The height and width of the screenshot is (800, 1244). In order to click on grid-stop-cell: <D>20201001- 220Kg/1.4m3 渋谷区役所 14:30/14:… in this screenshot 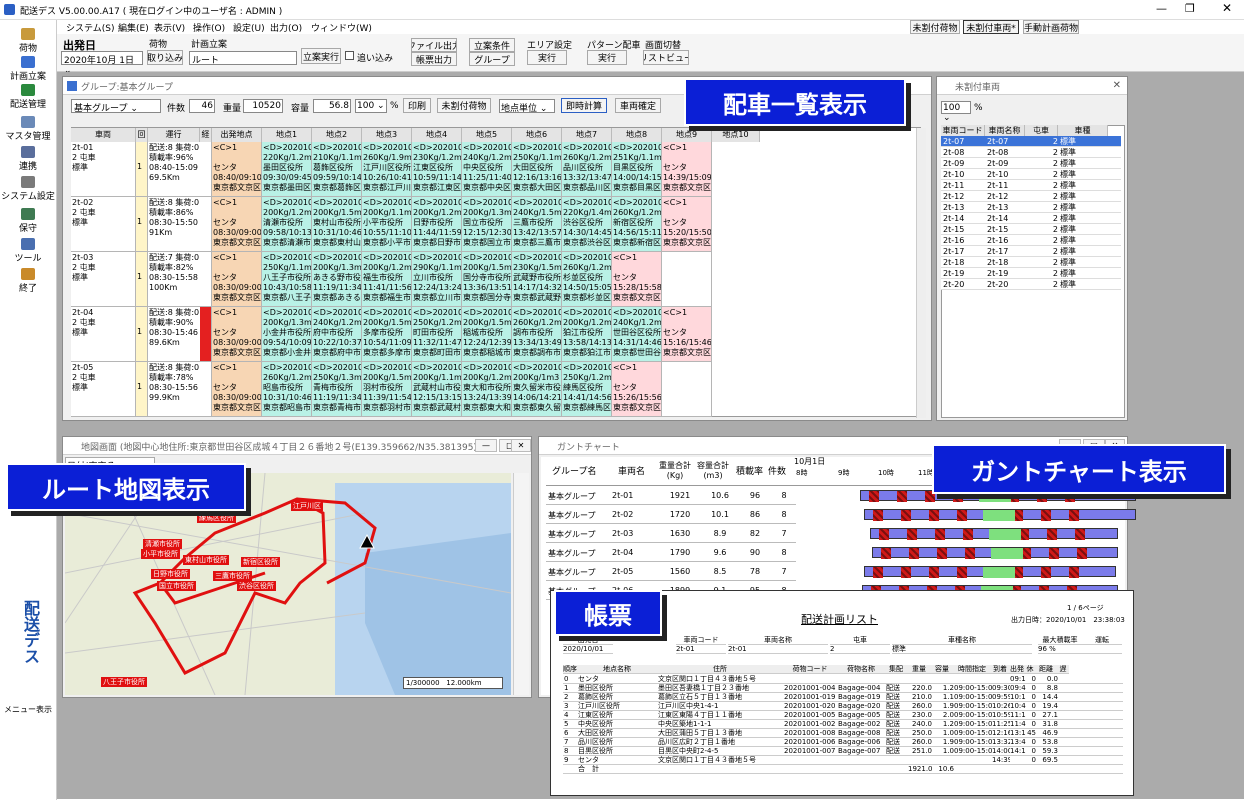, I will do `click(587, 224)`.